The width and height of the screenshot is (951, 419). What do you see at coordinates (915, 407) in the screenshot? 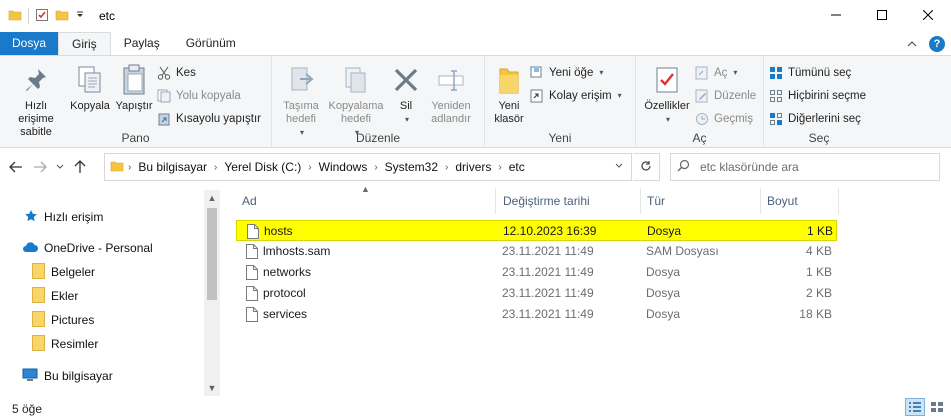
I see `details-view-icon` at bounding box center [915, 407].